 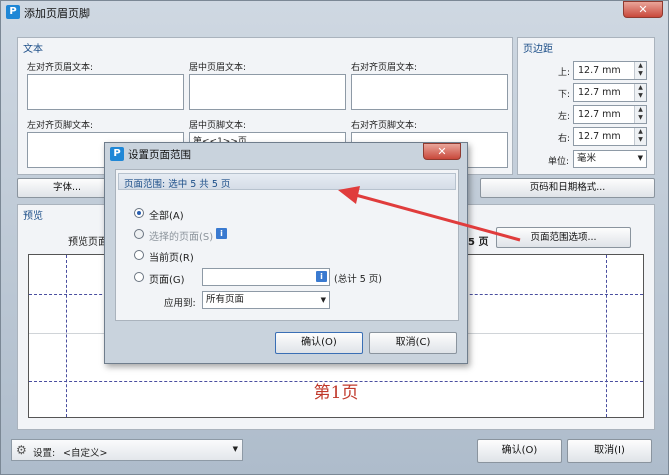 I want to click on radio-pages, so click(x=139, y=277).